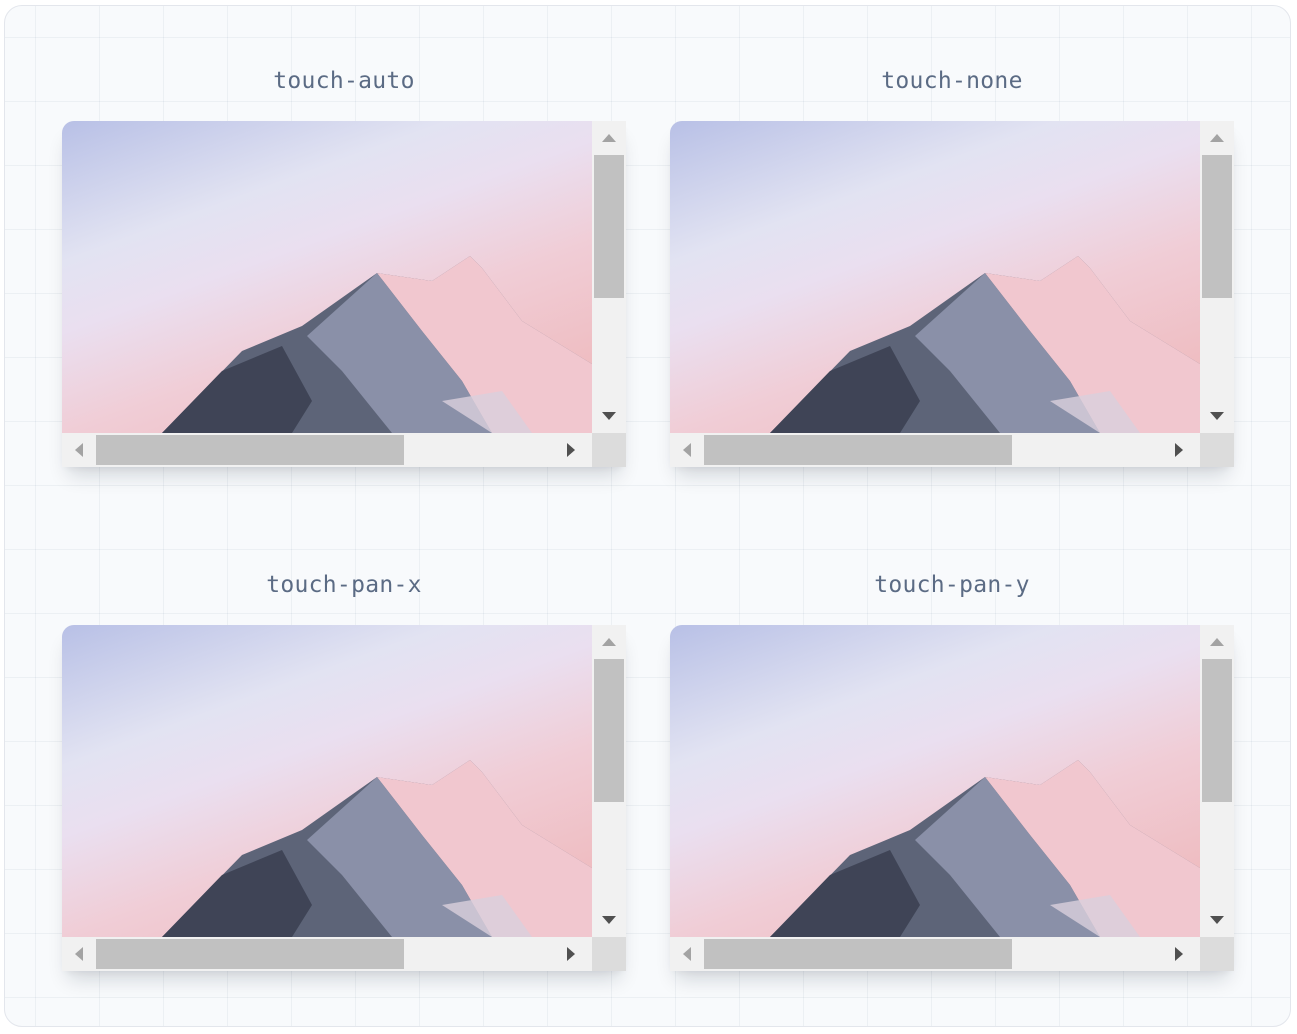 The image size is (1297, 1034). I want to click on scroll-container-touch-auto, so click(344, 294).